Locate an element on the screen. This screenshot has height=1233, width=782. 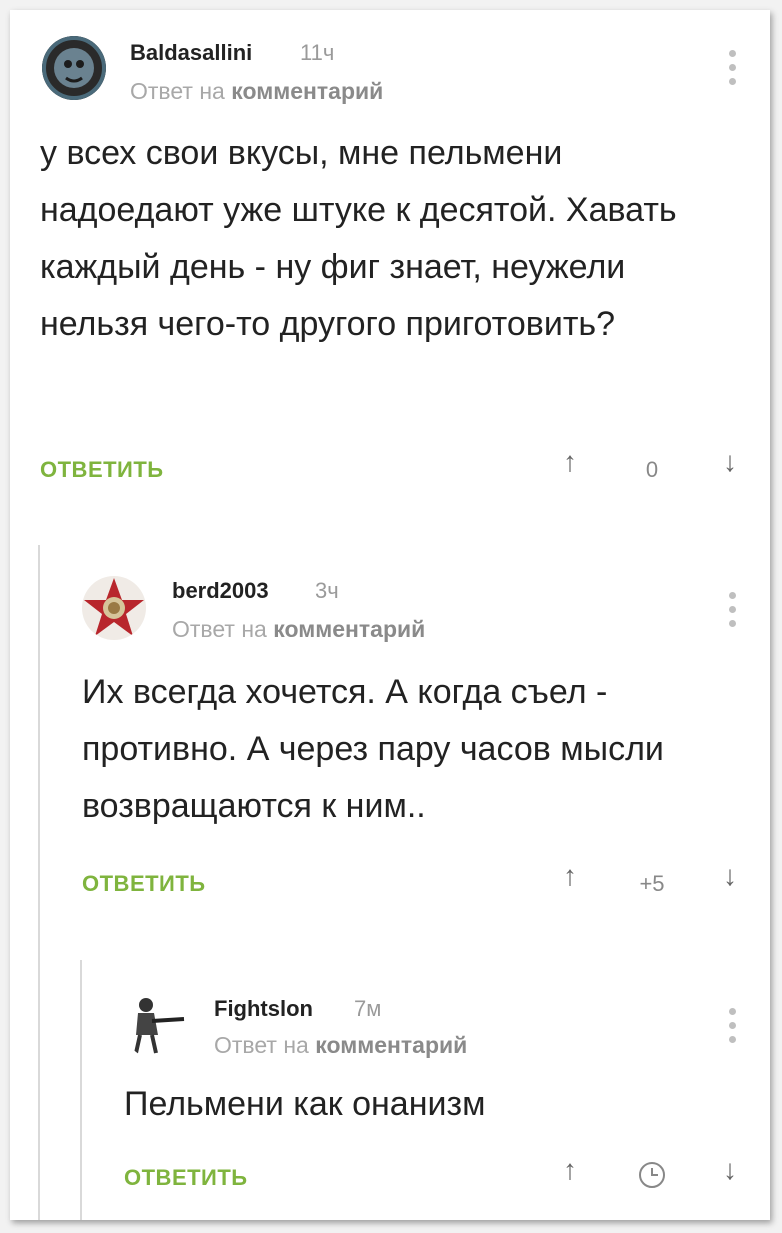
clock-icon is located at coordinates (652, 1178).